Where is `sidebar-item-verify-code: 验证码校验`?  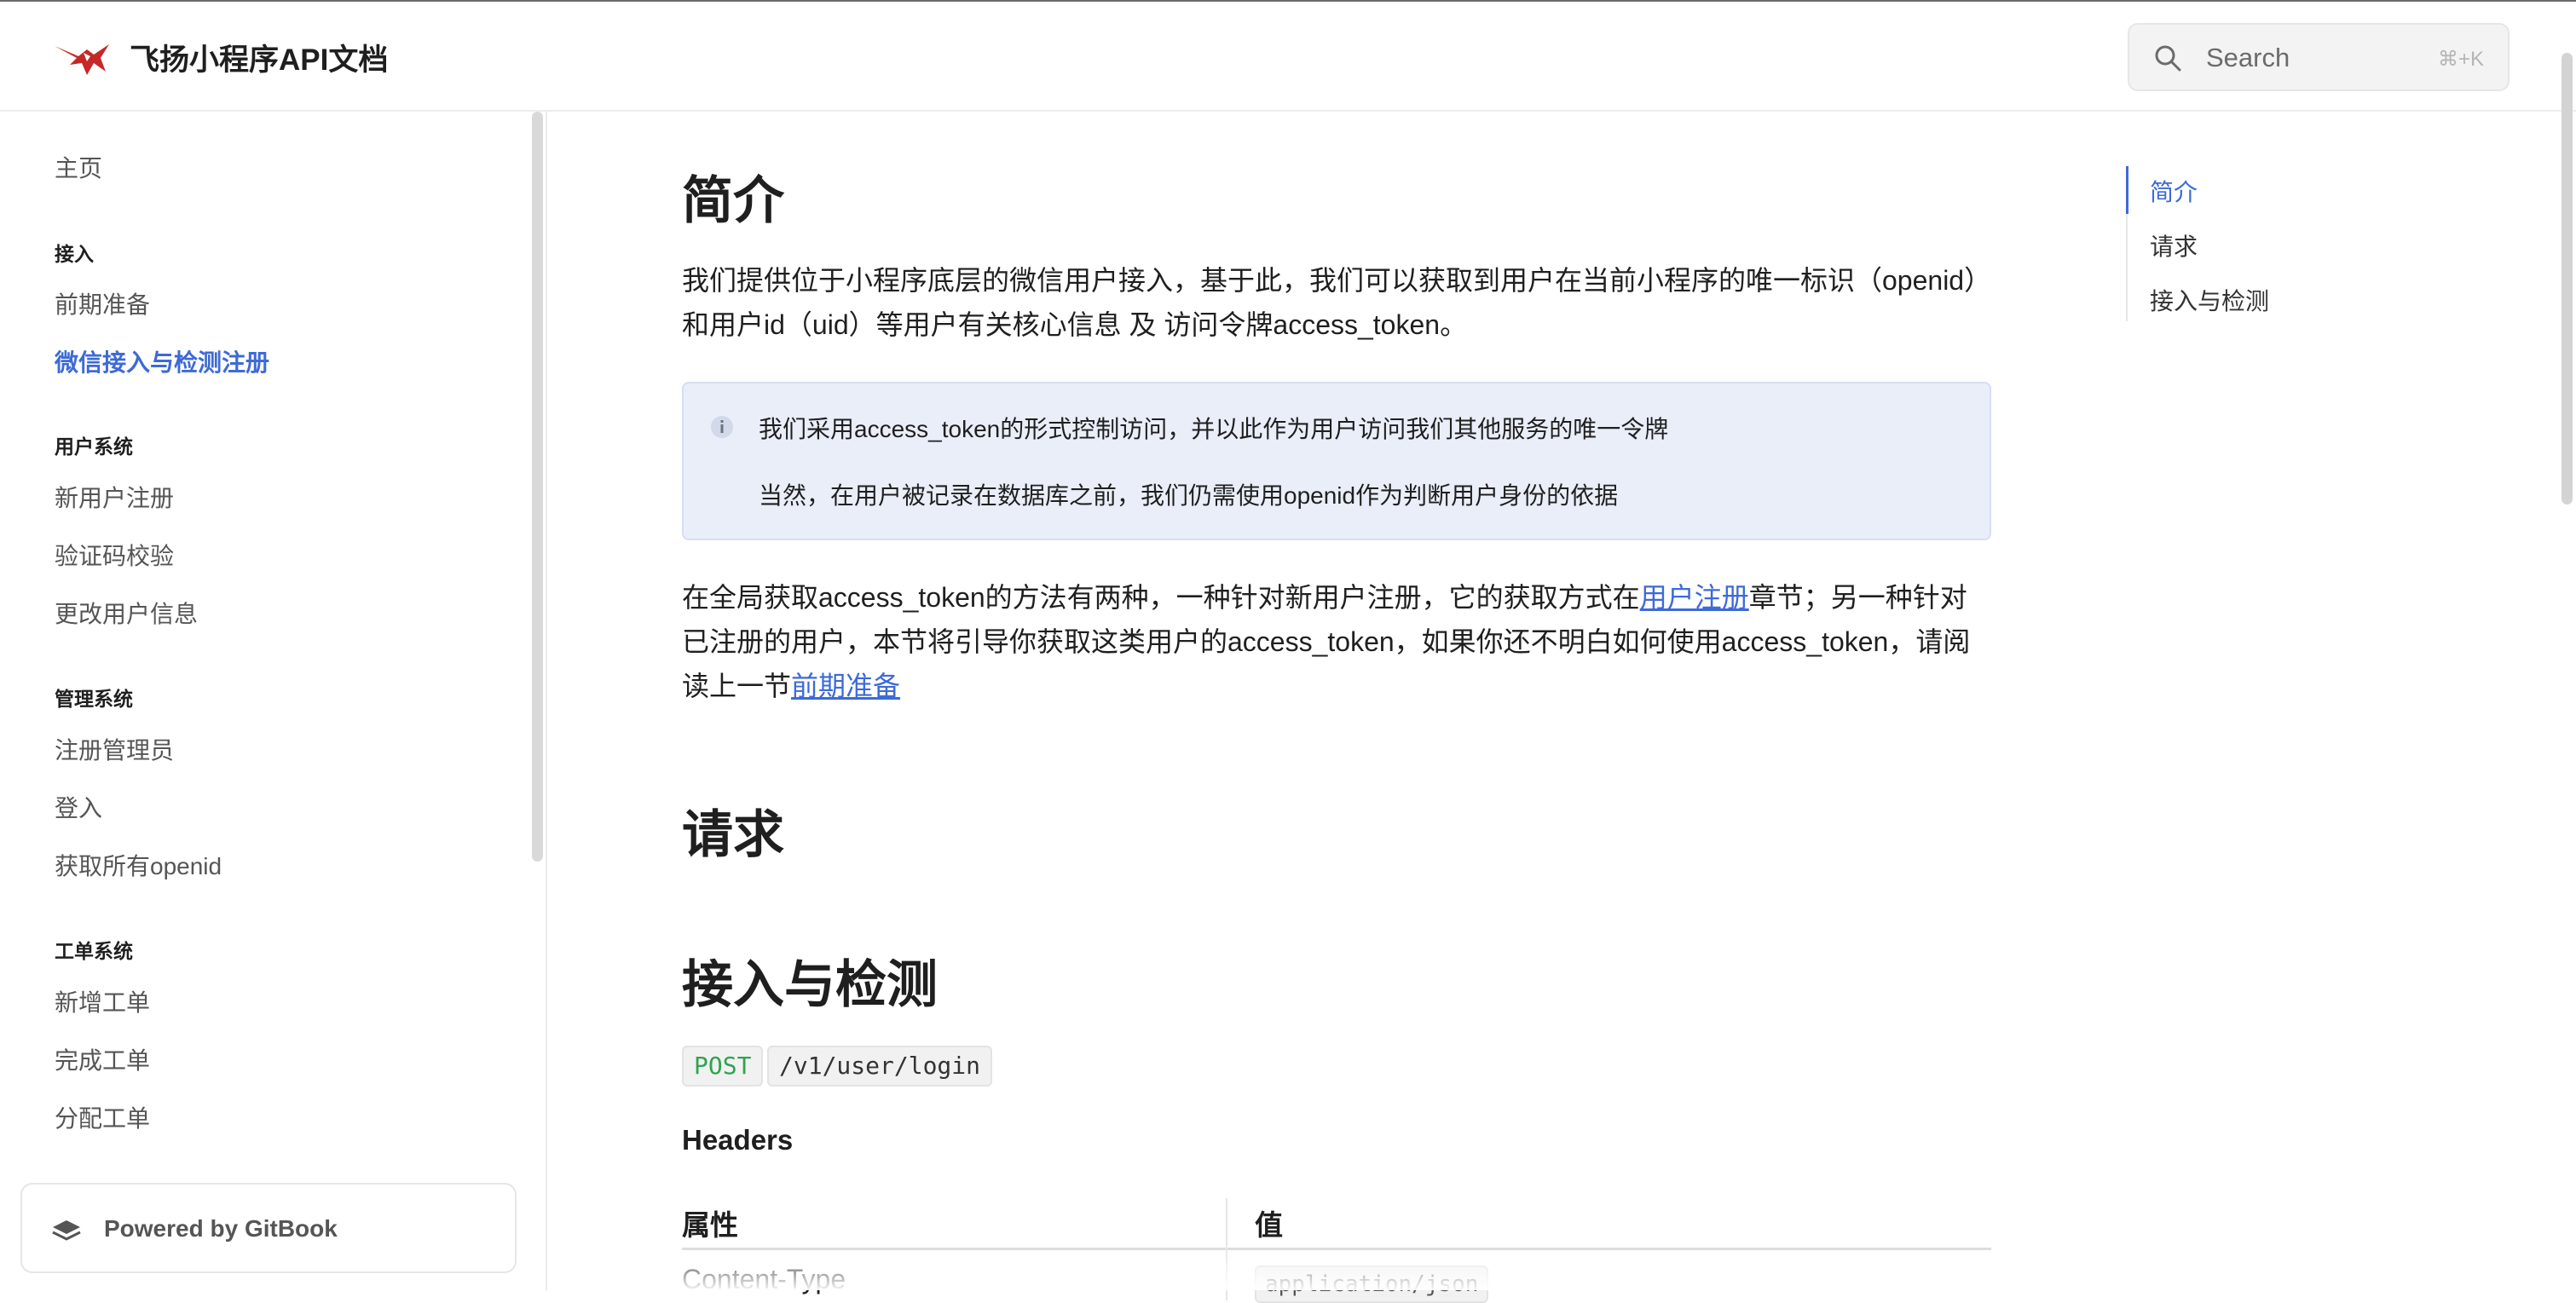 sidebar-item-verify-code: 验证码校验 is located at coordinates (114, 555).